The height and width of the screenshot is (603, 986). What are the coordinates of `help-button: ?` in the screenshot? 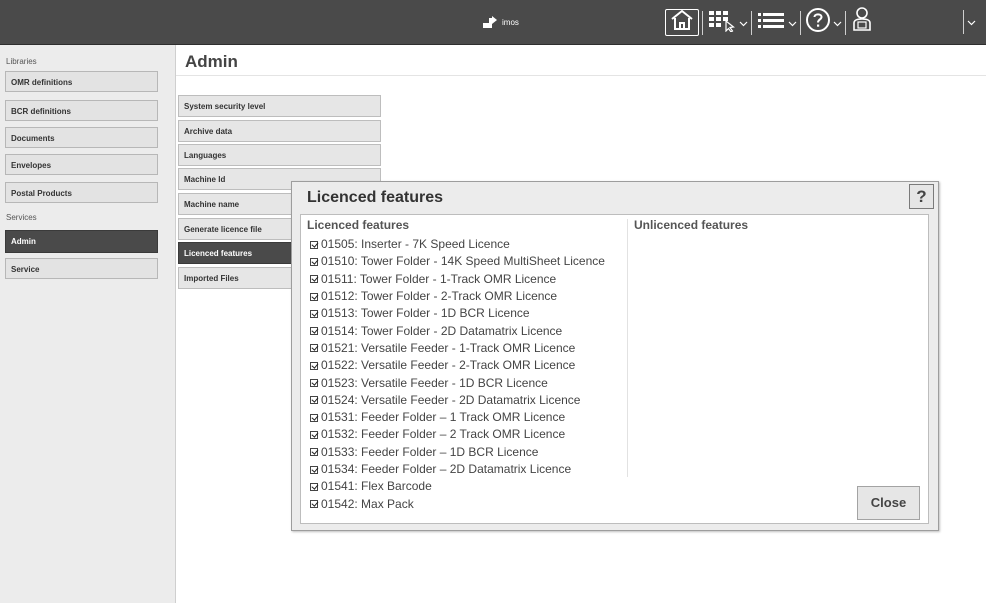 It's located at (921, 196).